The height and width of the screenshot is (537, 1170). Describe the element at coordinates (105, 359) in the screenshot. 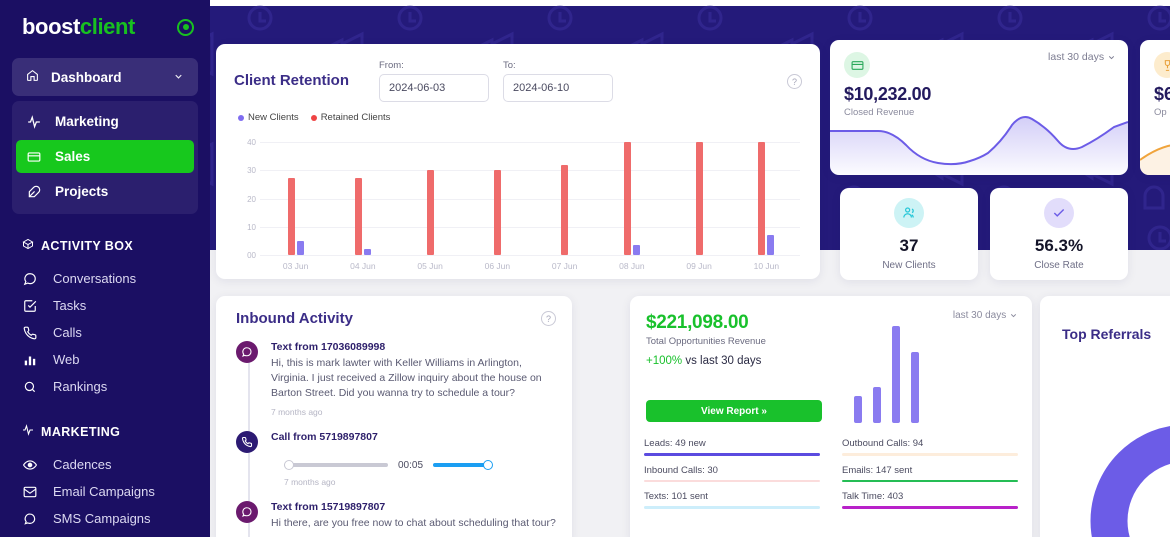

I see `sidebar-item-web: Web` at that location.